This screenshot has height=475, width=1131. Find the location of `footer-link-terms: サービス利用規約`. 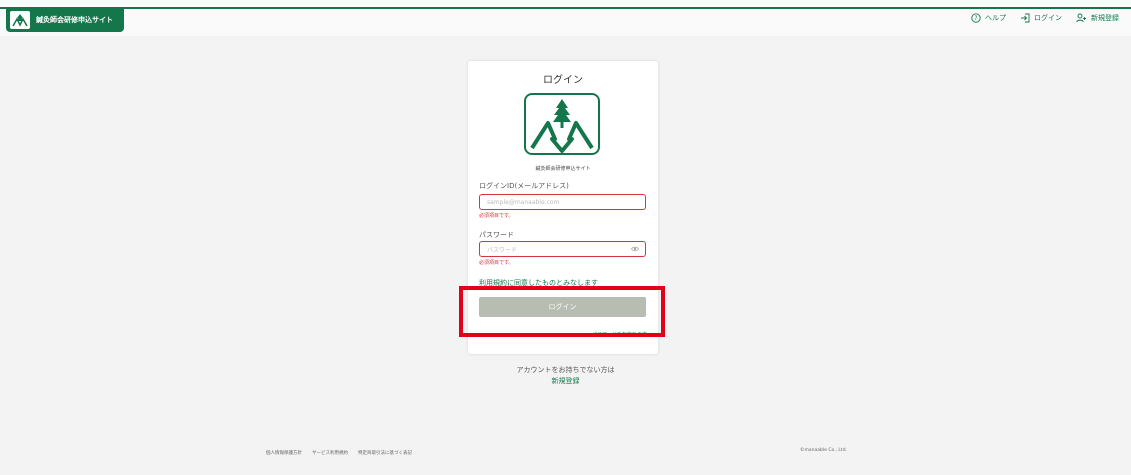

footer-link-terms: サービス利用規約 is located at coordinates (330, 453).